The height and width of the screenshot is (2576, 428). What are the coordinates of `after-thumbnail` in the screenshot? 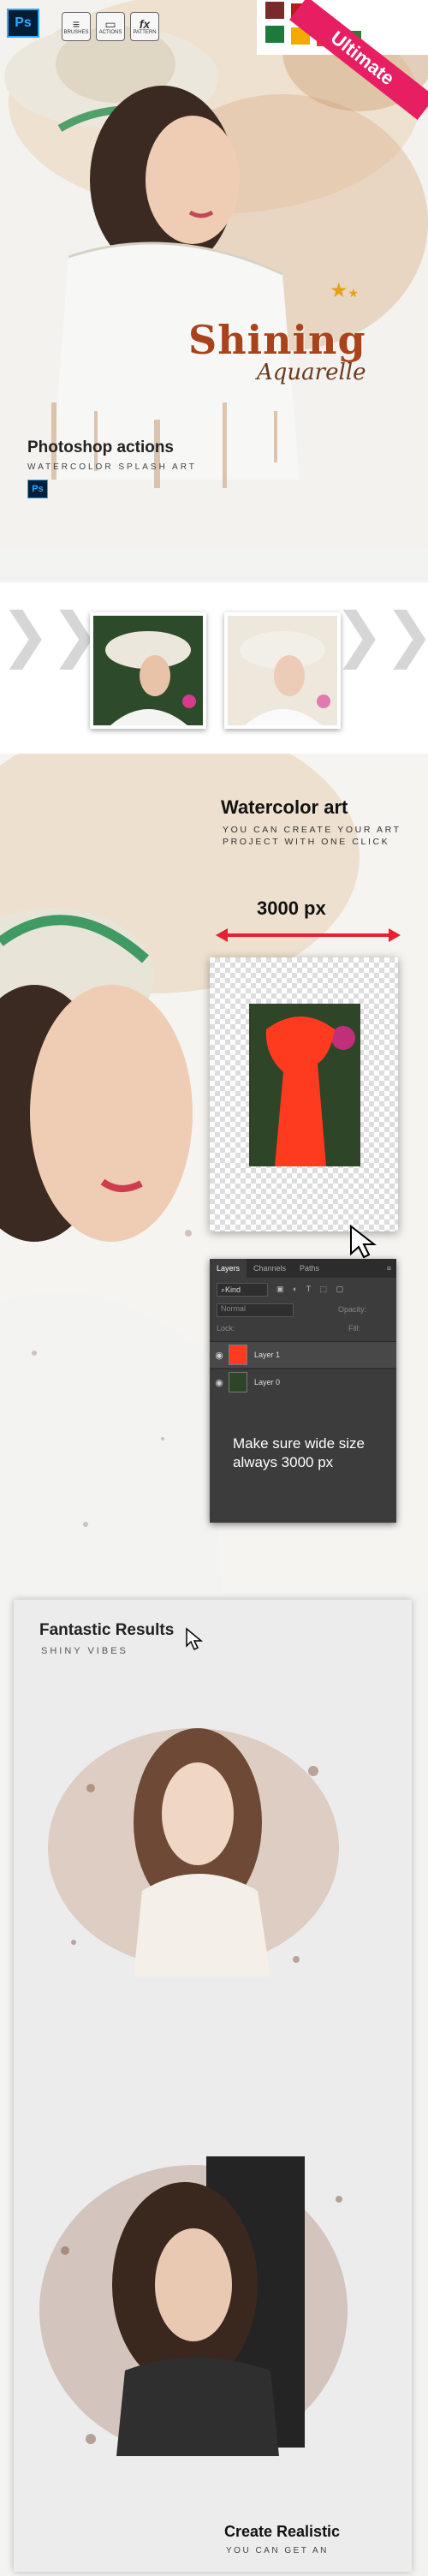 It's located at (282, 671).